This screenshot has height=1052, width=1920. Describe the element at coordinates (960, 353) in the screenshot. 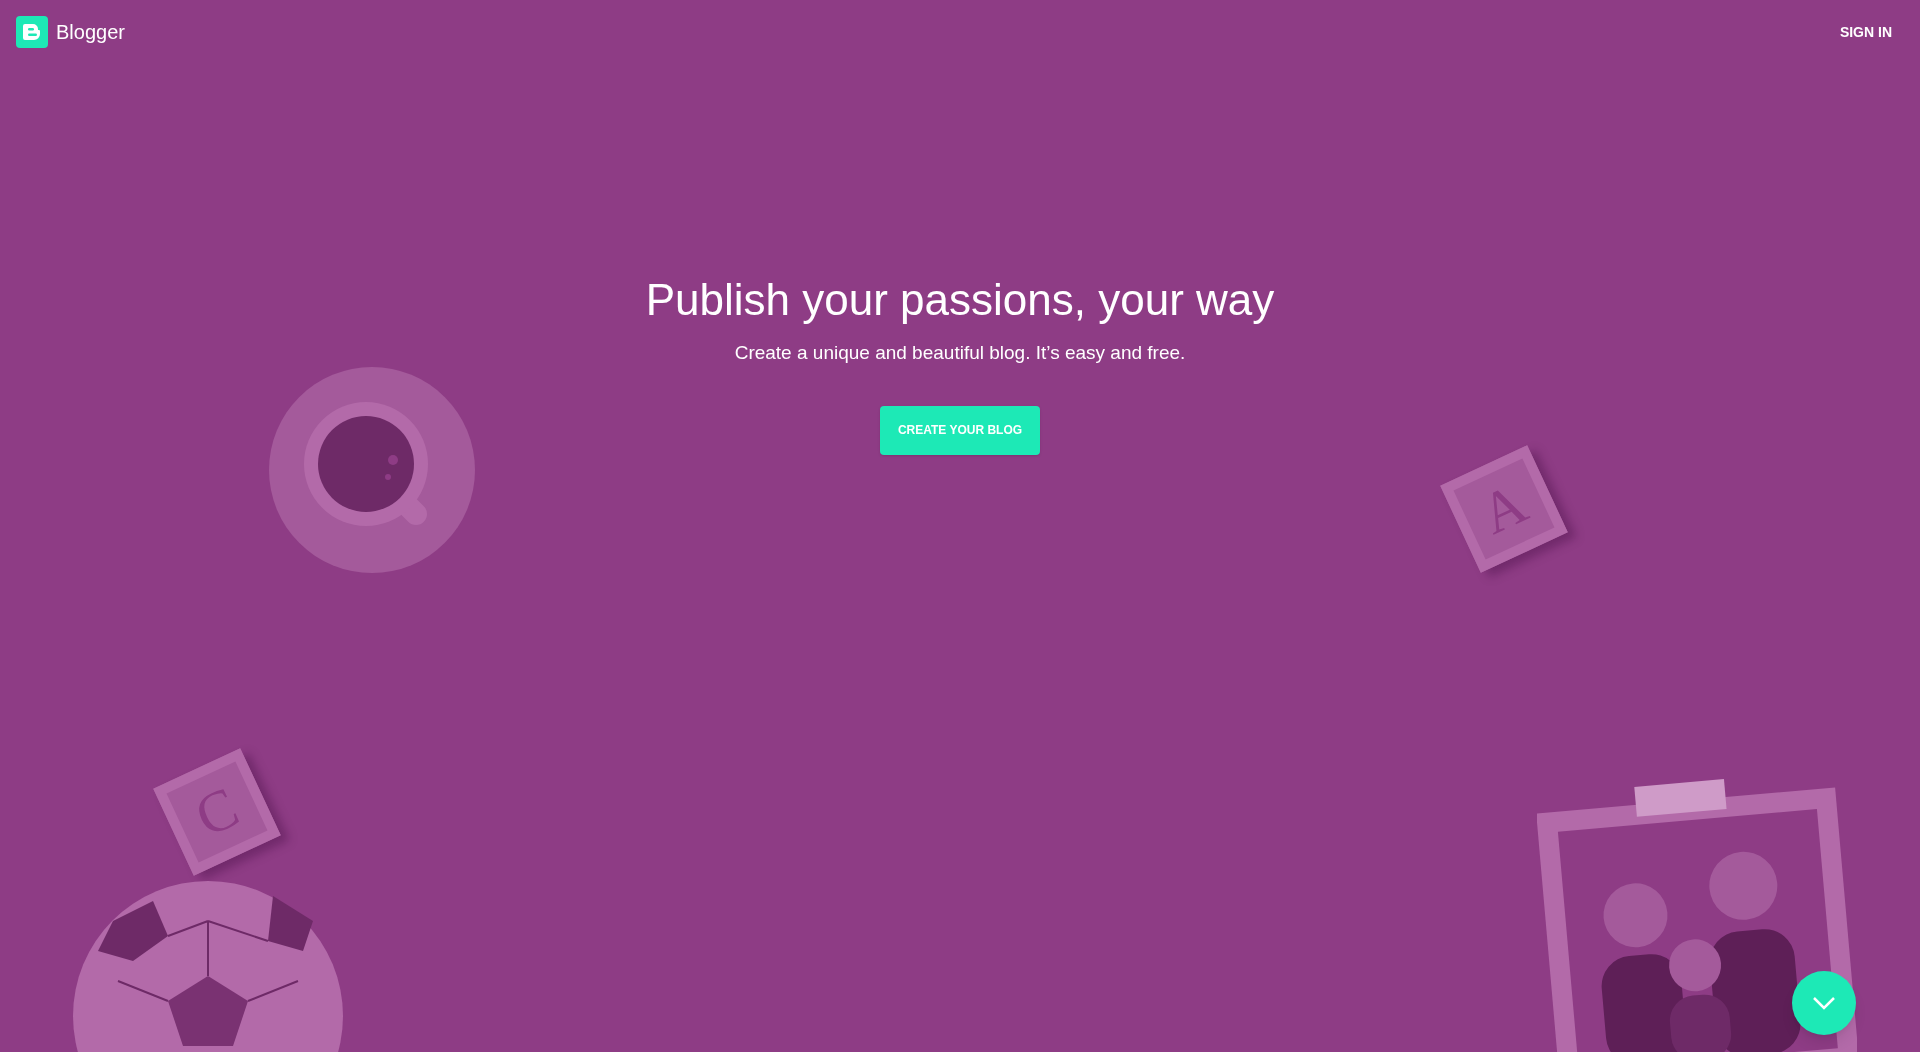

I see `hero-subtitle: Create a unique and beautiful blog. It’s easy and free.` at that location.